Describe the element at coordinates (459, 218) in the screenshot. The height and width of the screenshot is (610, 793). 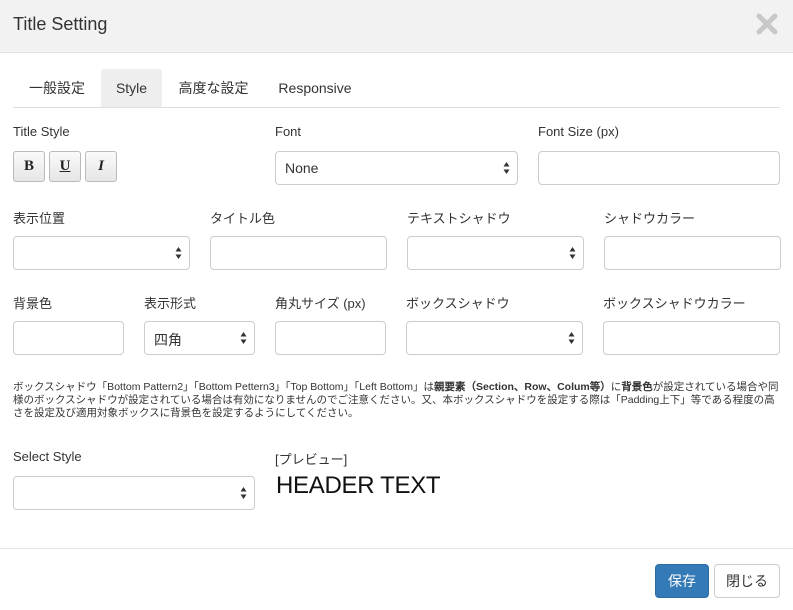
I see `text-shadow-label: テキストシャドウ` at that location.